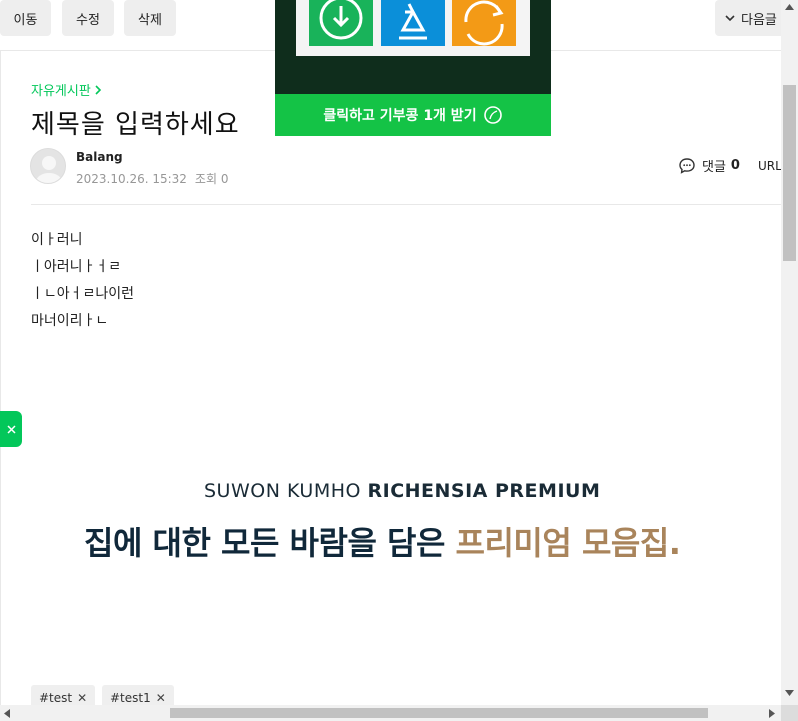  I want to click on side-toggle-button, so click(11, 429).